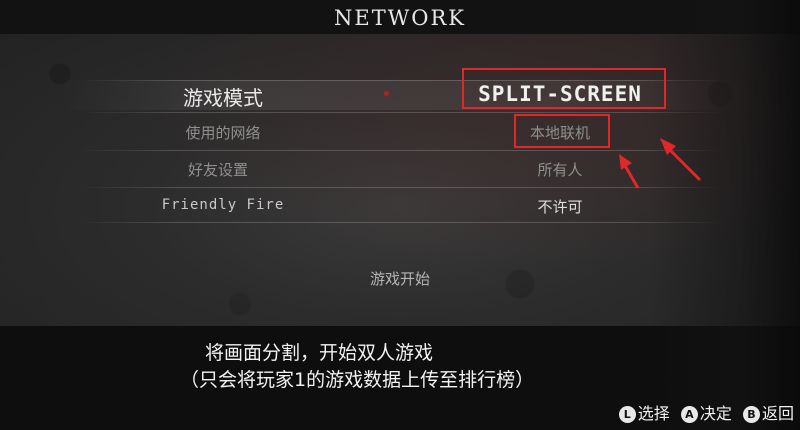 The width and height of the screenshot is (800, 430). I want to click on friend-settings-label: 好友设置, so click(217, 170).